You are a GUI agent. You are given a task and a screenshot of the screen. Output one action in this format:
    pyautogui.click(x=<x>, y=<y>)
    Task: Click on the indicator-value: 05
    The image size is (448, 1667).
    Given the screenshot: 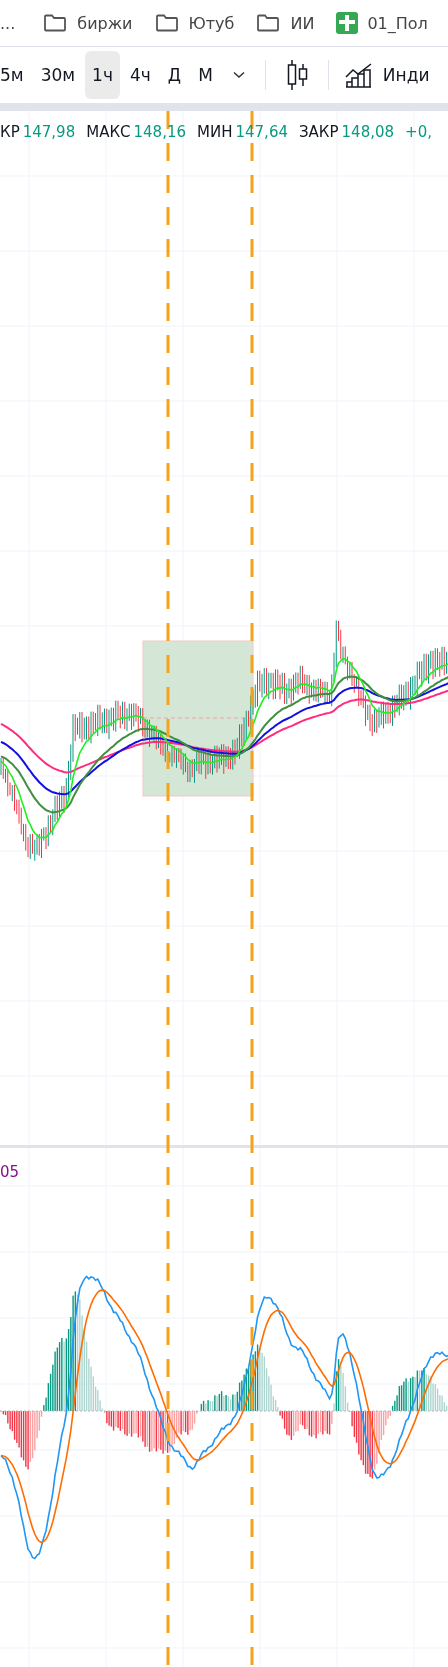 What is the action you would take?
    pyautogui.click(x=10, y=1172)
    